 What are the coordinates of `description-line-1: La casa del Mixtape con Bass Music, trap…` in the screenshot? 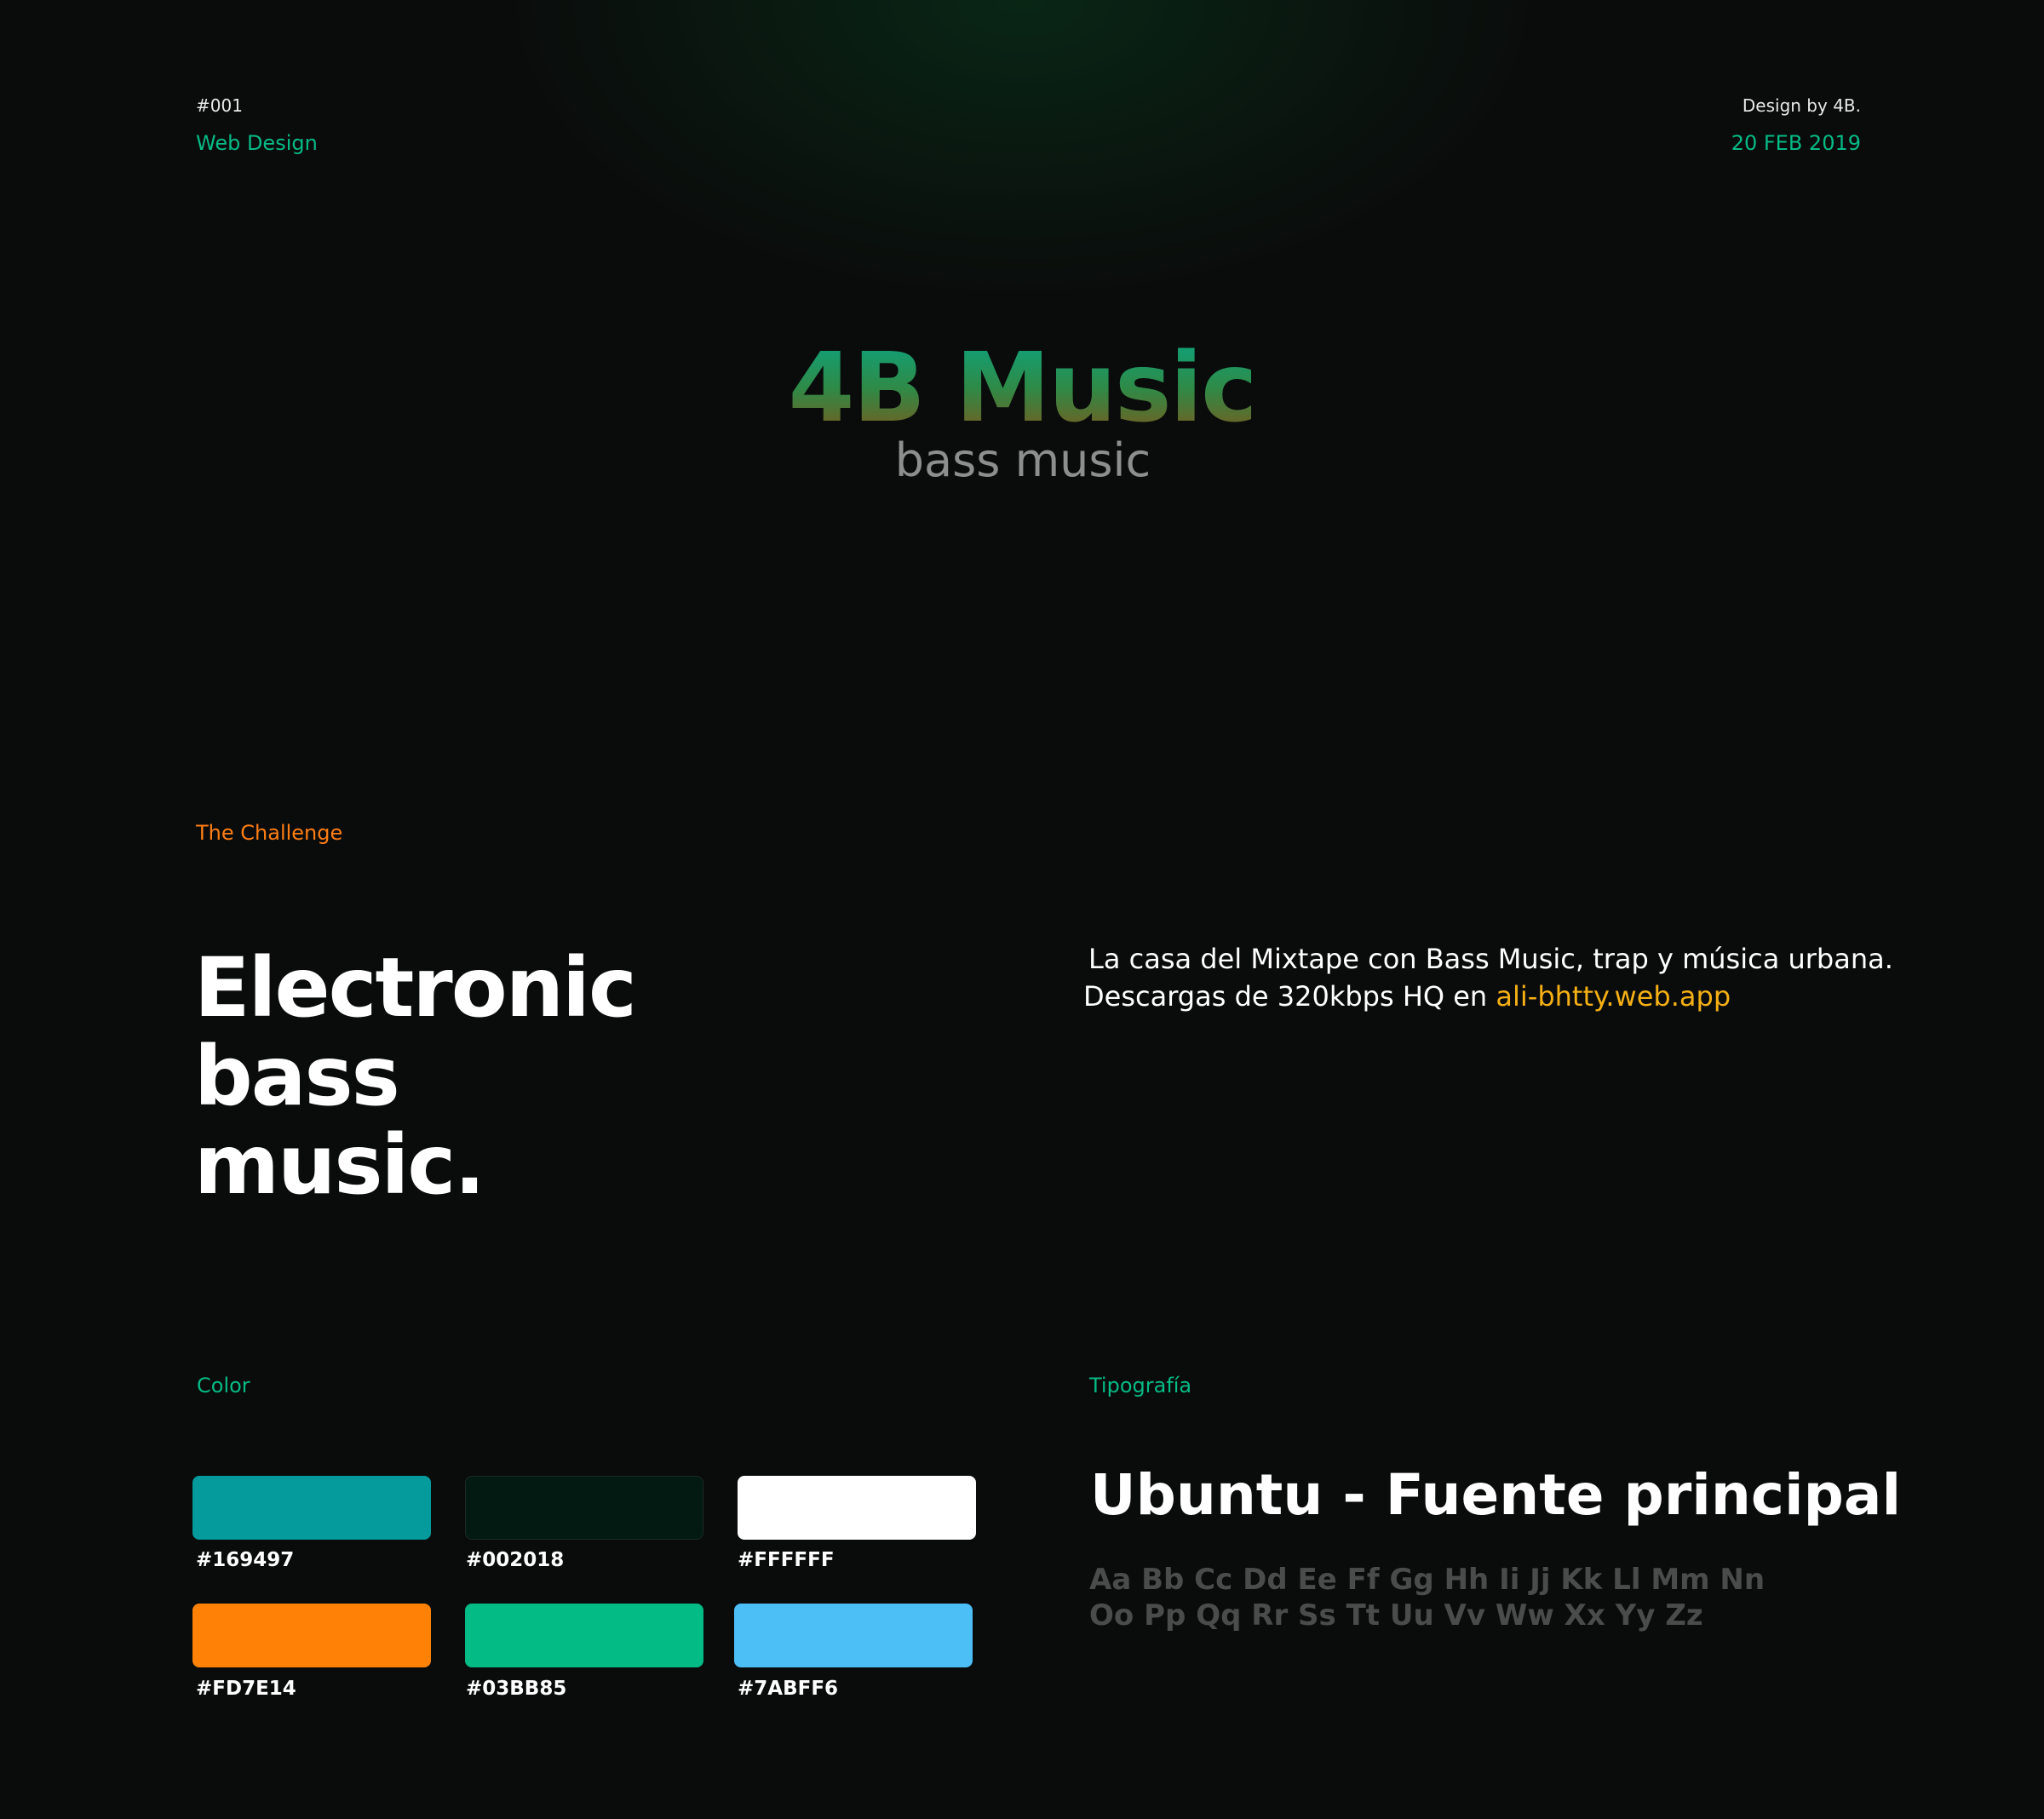 It's located at (1490, 959).